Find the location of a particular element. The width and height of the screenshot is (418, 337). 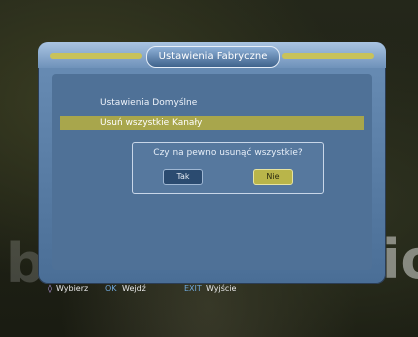

exit-hint: Wyjście is located at coordinates (221, 288).